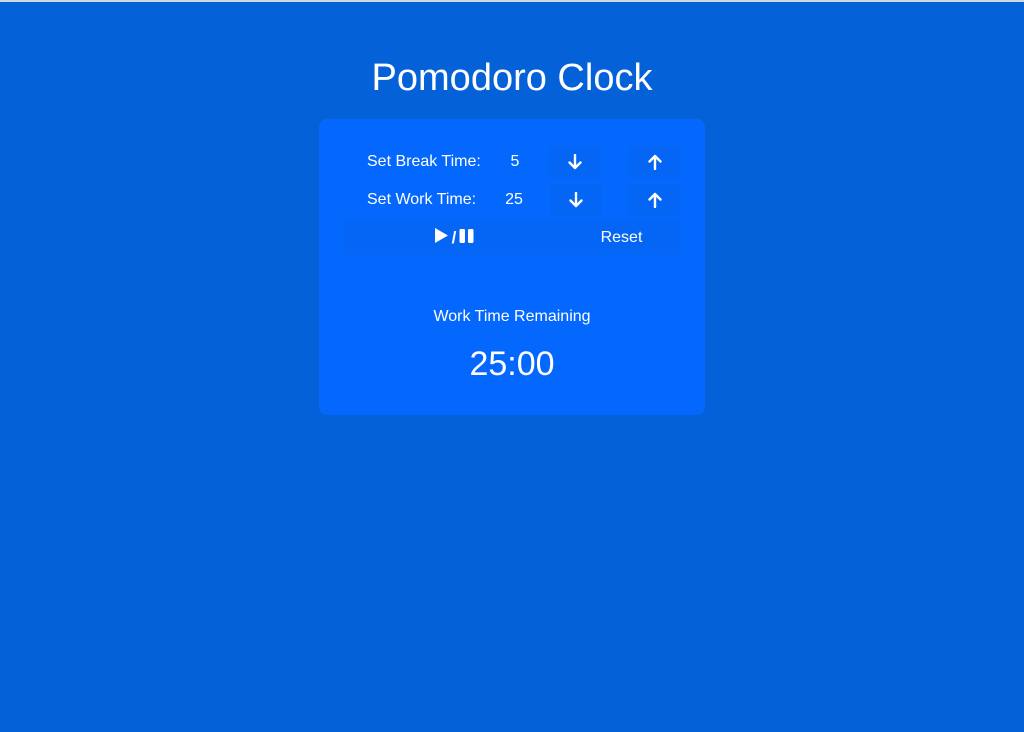  I want to click on timer-display: 25:00, so click(512, 364).